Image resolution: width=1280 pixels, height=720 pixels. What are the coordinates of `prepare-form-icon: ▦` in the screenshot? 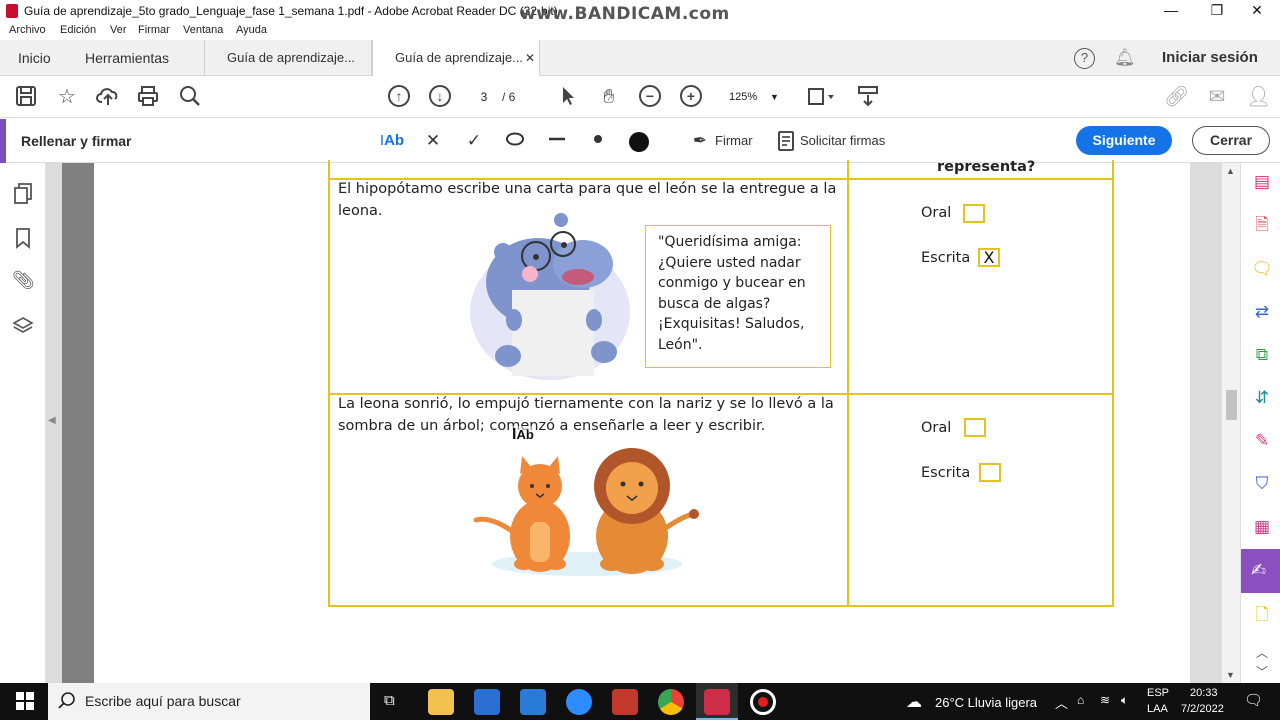 It's located at (1262, 527).